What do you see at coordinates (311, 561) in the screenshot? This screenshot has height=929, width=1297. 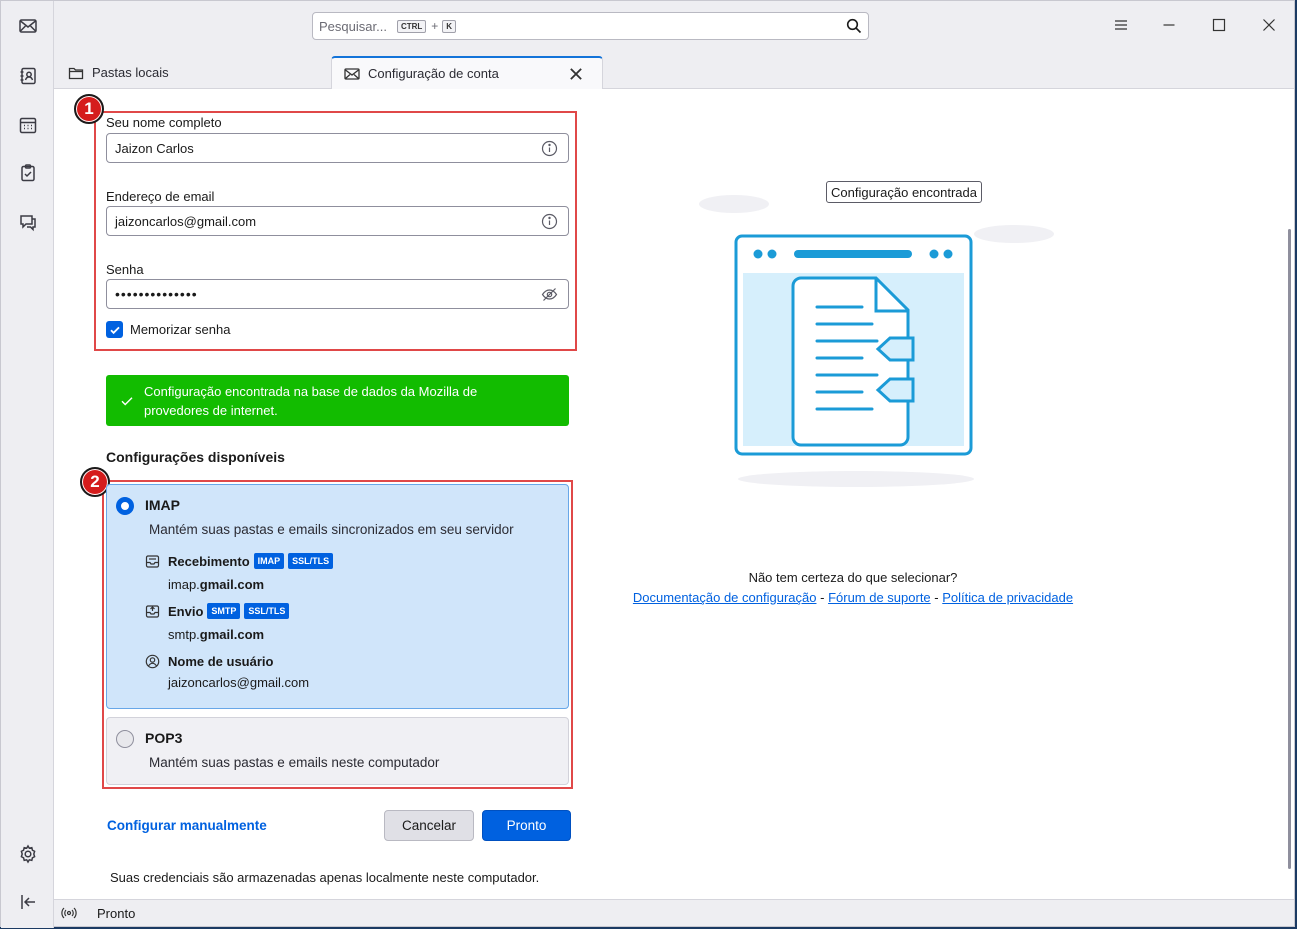 I see `incoming-security-tag: SSL/TLS` at bounding box center [311, 561].